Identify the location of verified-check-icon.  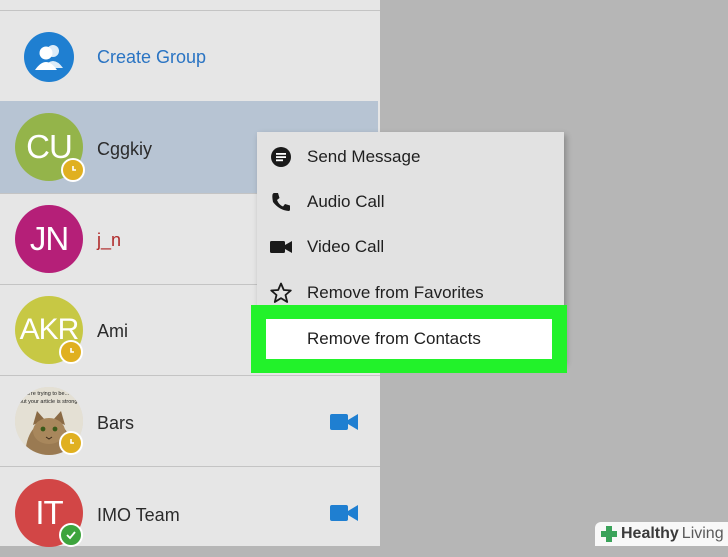
(71, 535).